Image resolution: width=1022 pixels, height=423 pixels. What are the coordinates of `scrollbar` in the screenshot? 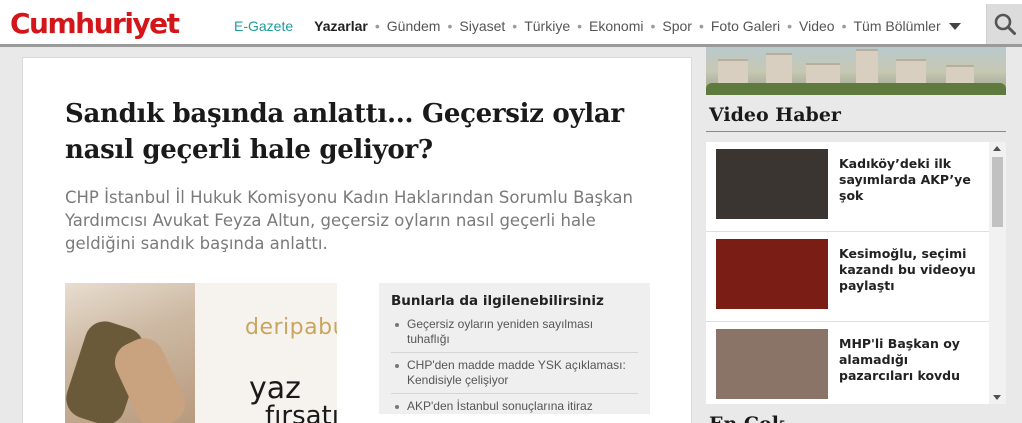 It's located at (997, 273).